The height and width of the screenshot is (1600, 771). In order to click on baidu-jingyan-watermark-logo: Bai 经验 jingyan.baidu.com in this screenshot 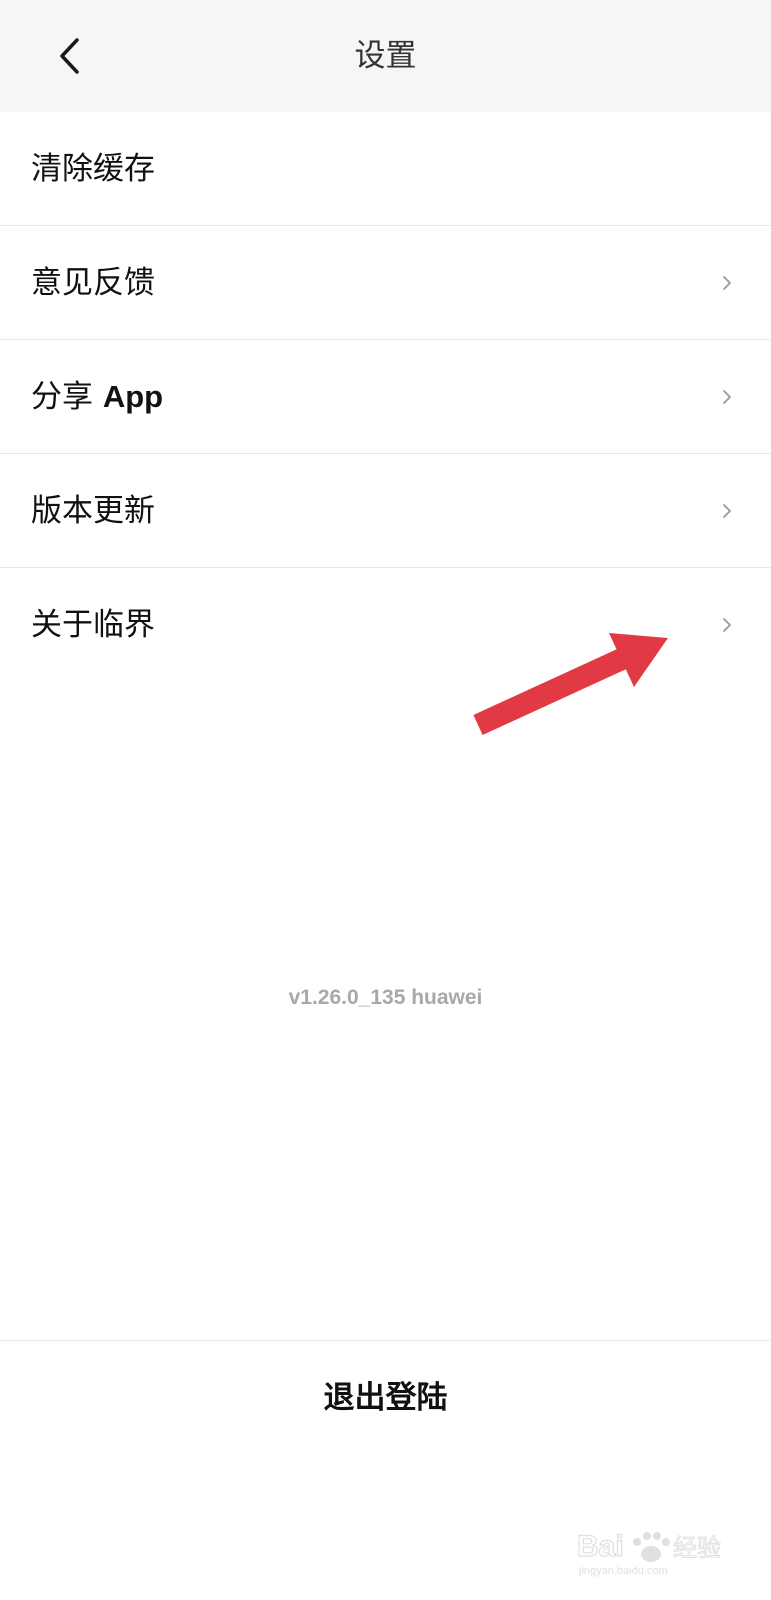, I will do `click(648, 1553)`.